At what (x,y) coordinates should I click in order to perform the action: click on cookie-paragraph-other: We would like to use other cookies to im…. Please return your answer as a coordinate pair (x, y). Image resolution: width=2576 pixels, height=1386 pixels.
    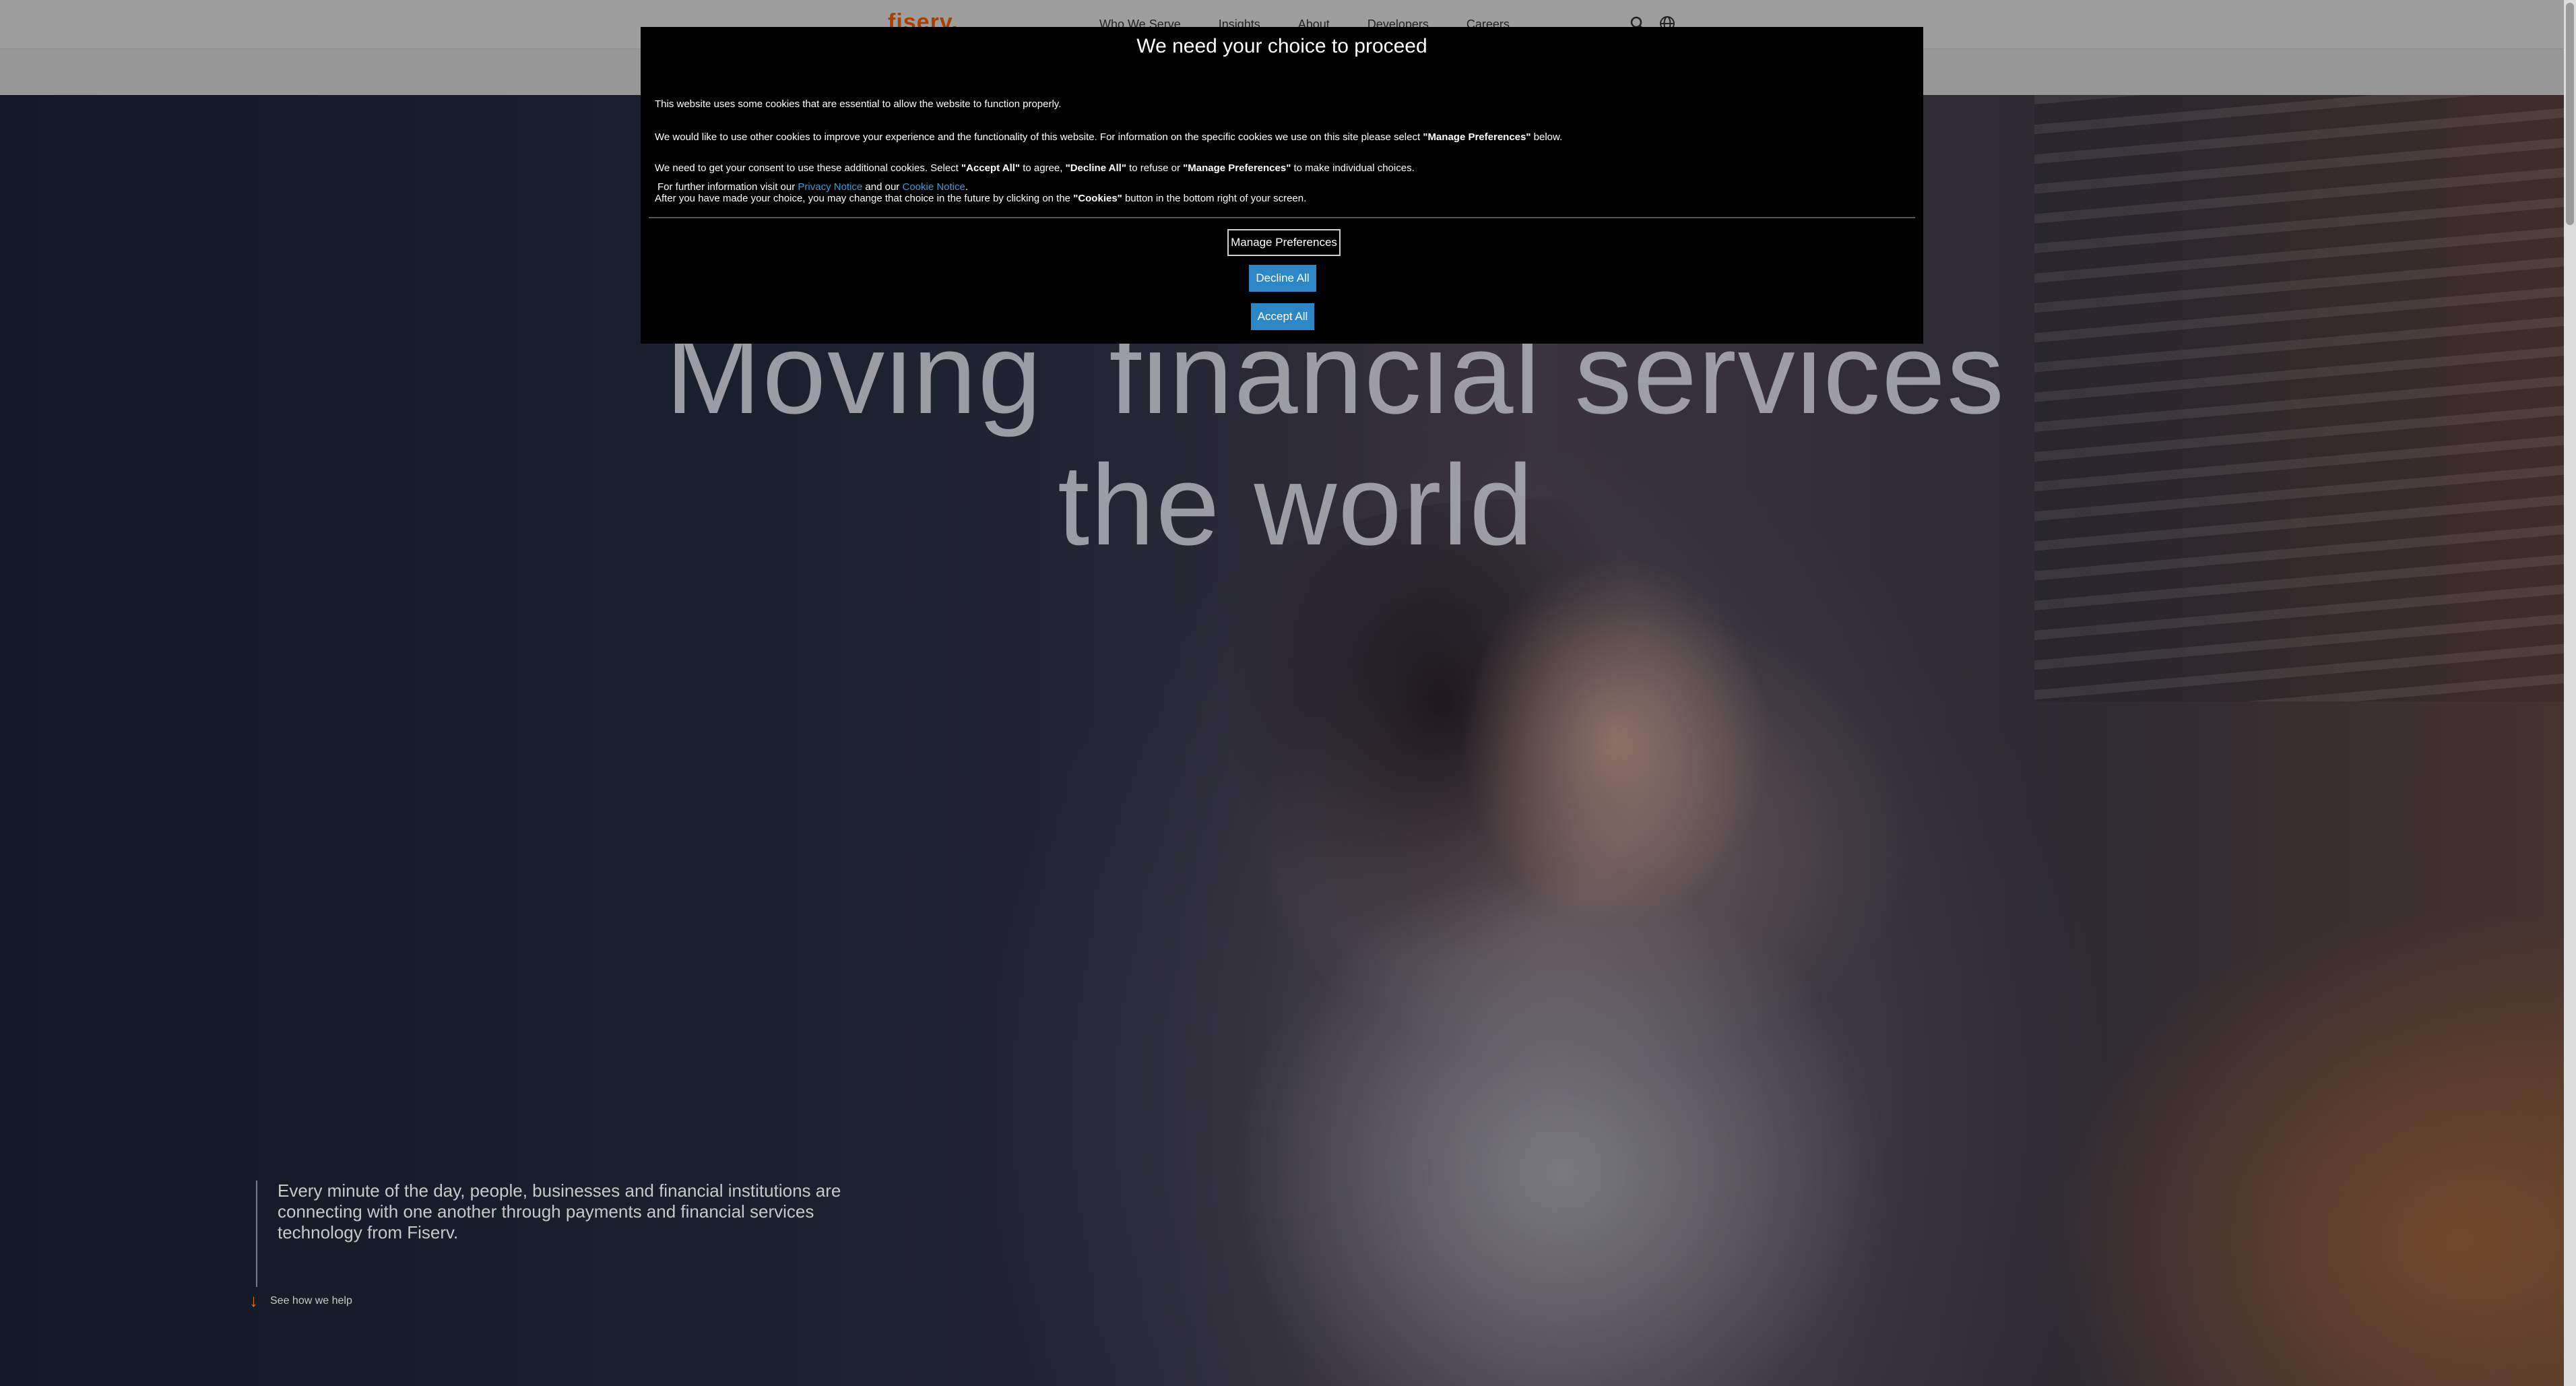
    Looking at the image, I should click on (1109, 137).